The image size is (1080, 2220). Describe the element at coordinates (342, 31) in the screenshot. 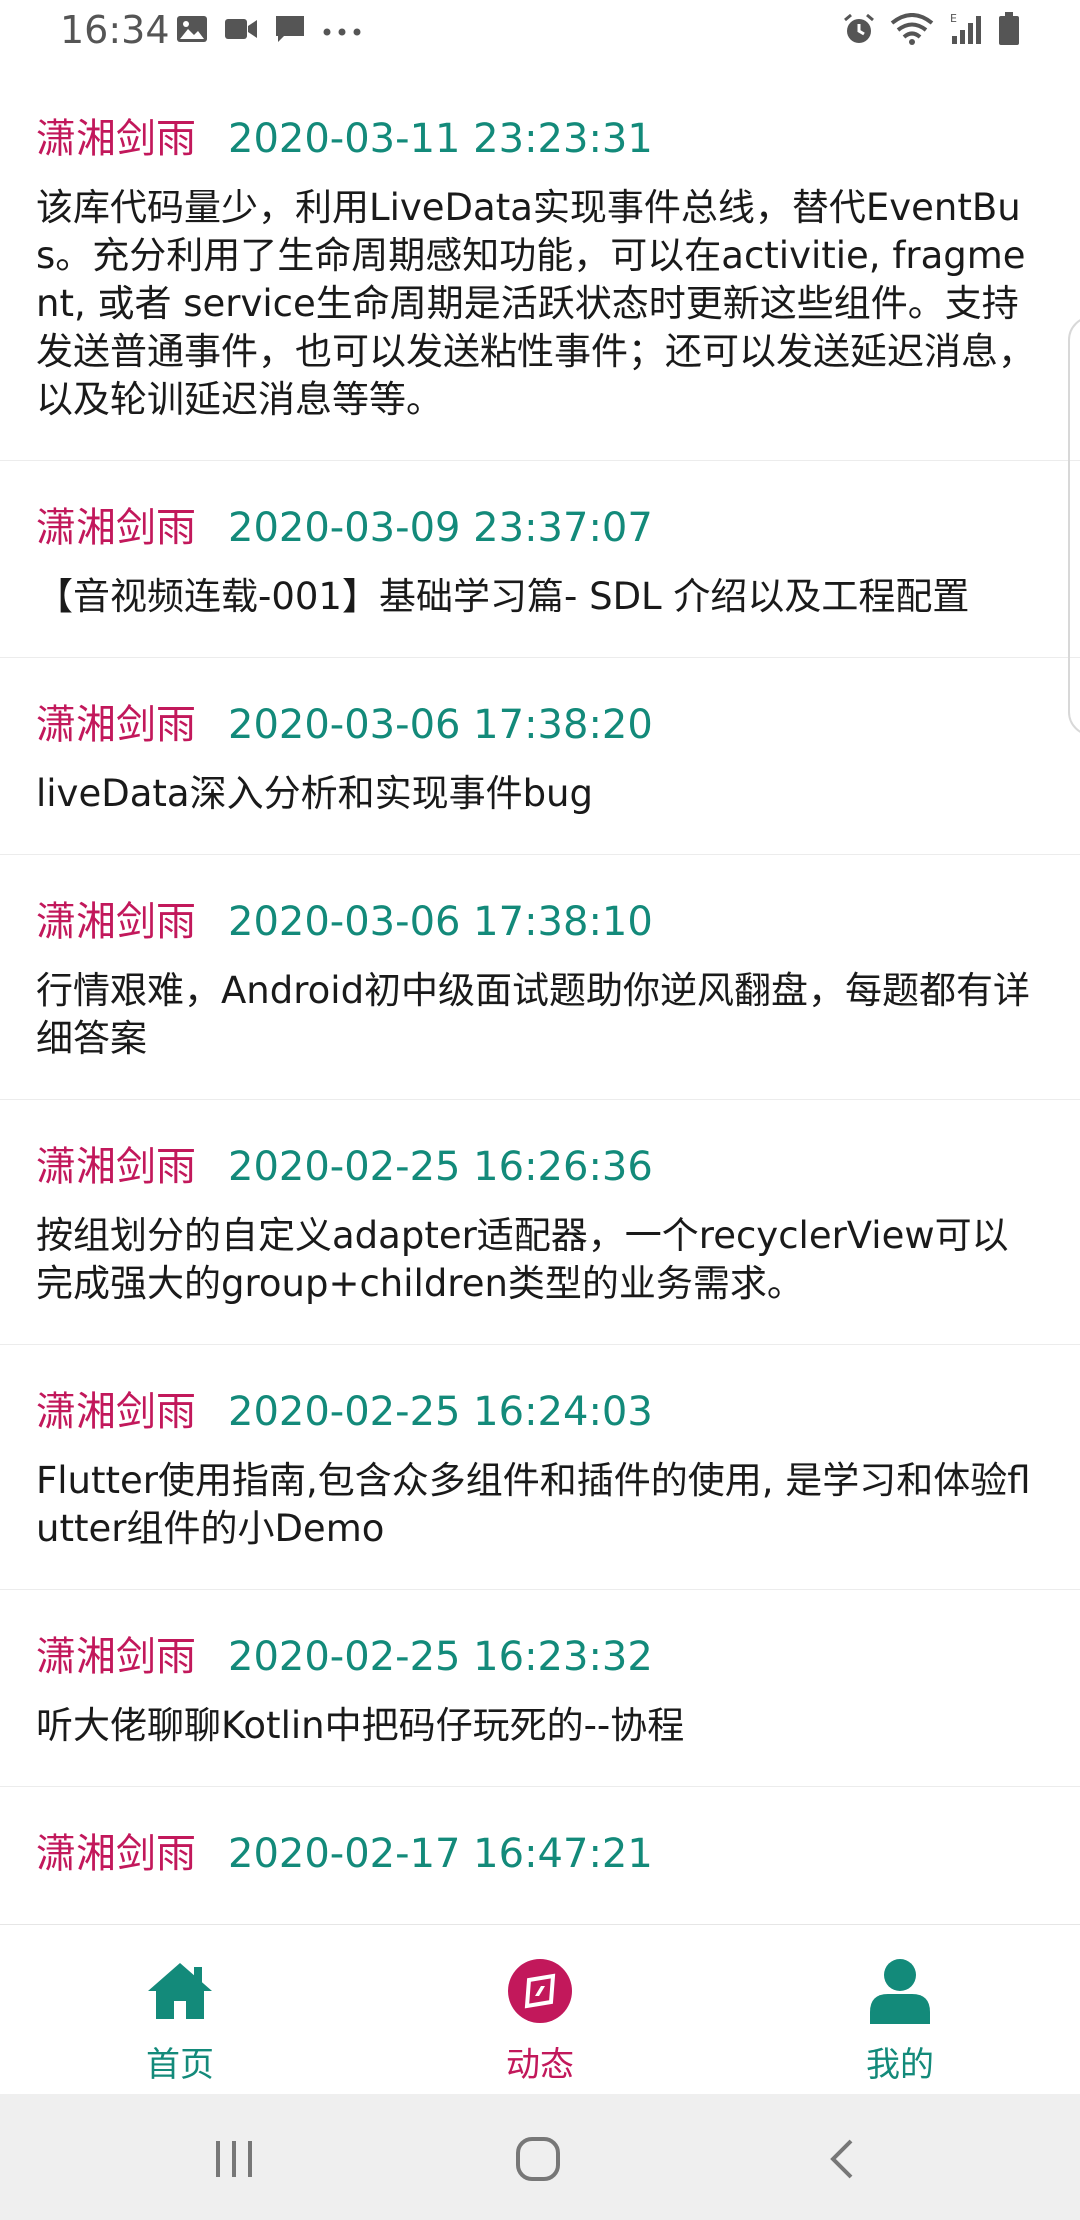

I see `more-icon` at that location.